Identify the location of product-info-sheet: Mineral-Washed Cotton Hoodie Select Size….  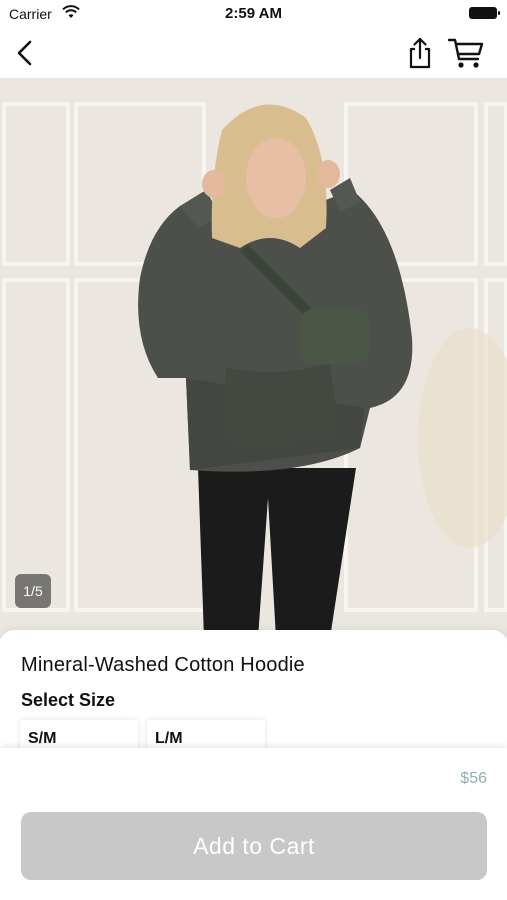
(253, 689).